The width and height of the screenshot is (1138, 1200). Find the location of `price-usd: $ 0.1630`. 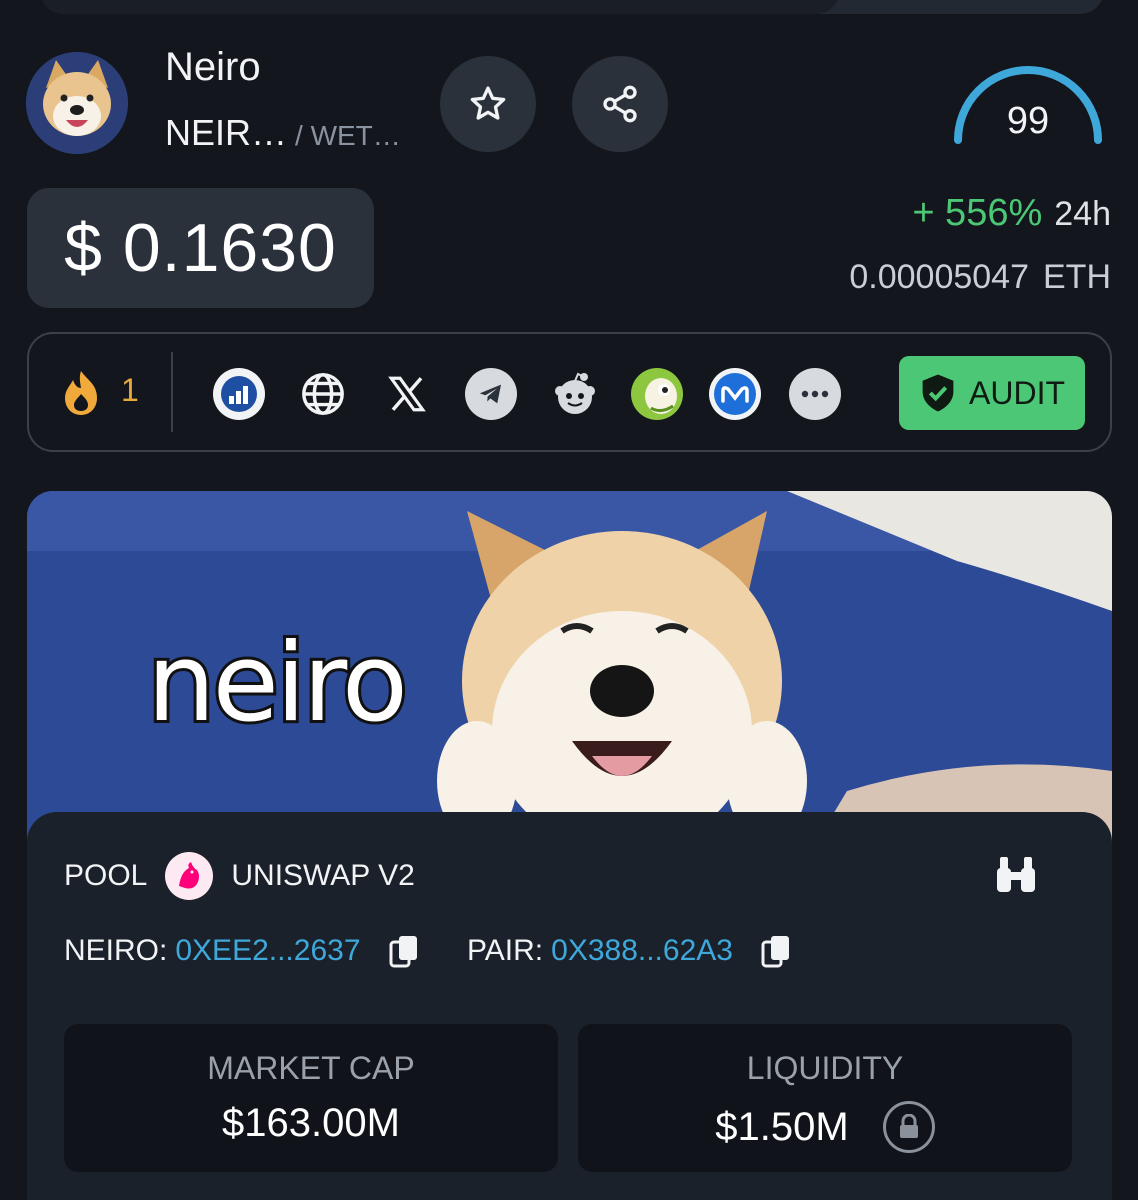

price-usd: $ 0.1630 is located at coordinates (200, 248).